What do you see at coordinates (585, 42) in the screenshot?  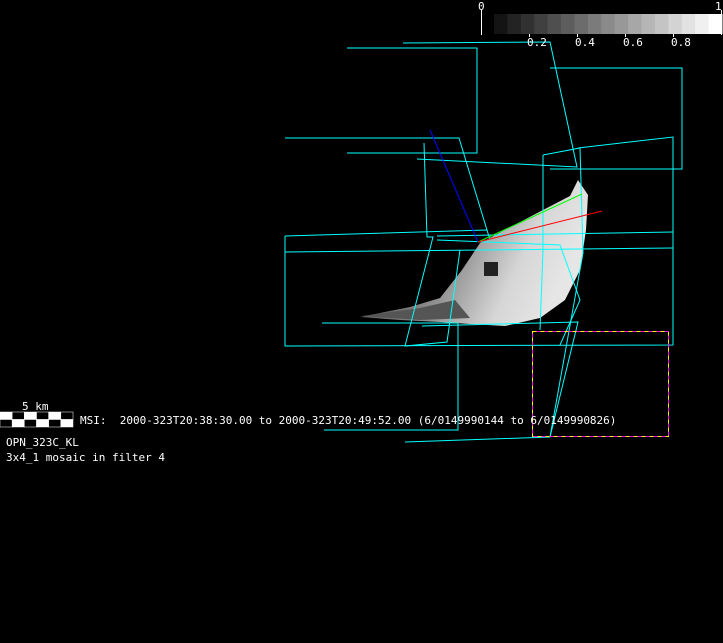 I see `colorbar-tick-label: 0.4` at bounding box center [585, 42].